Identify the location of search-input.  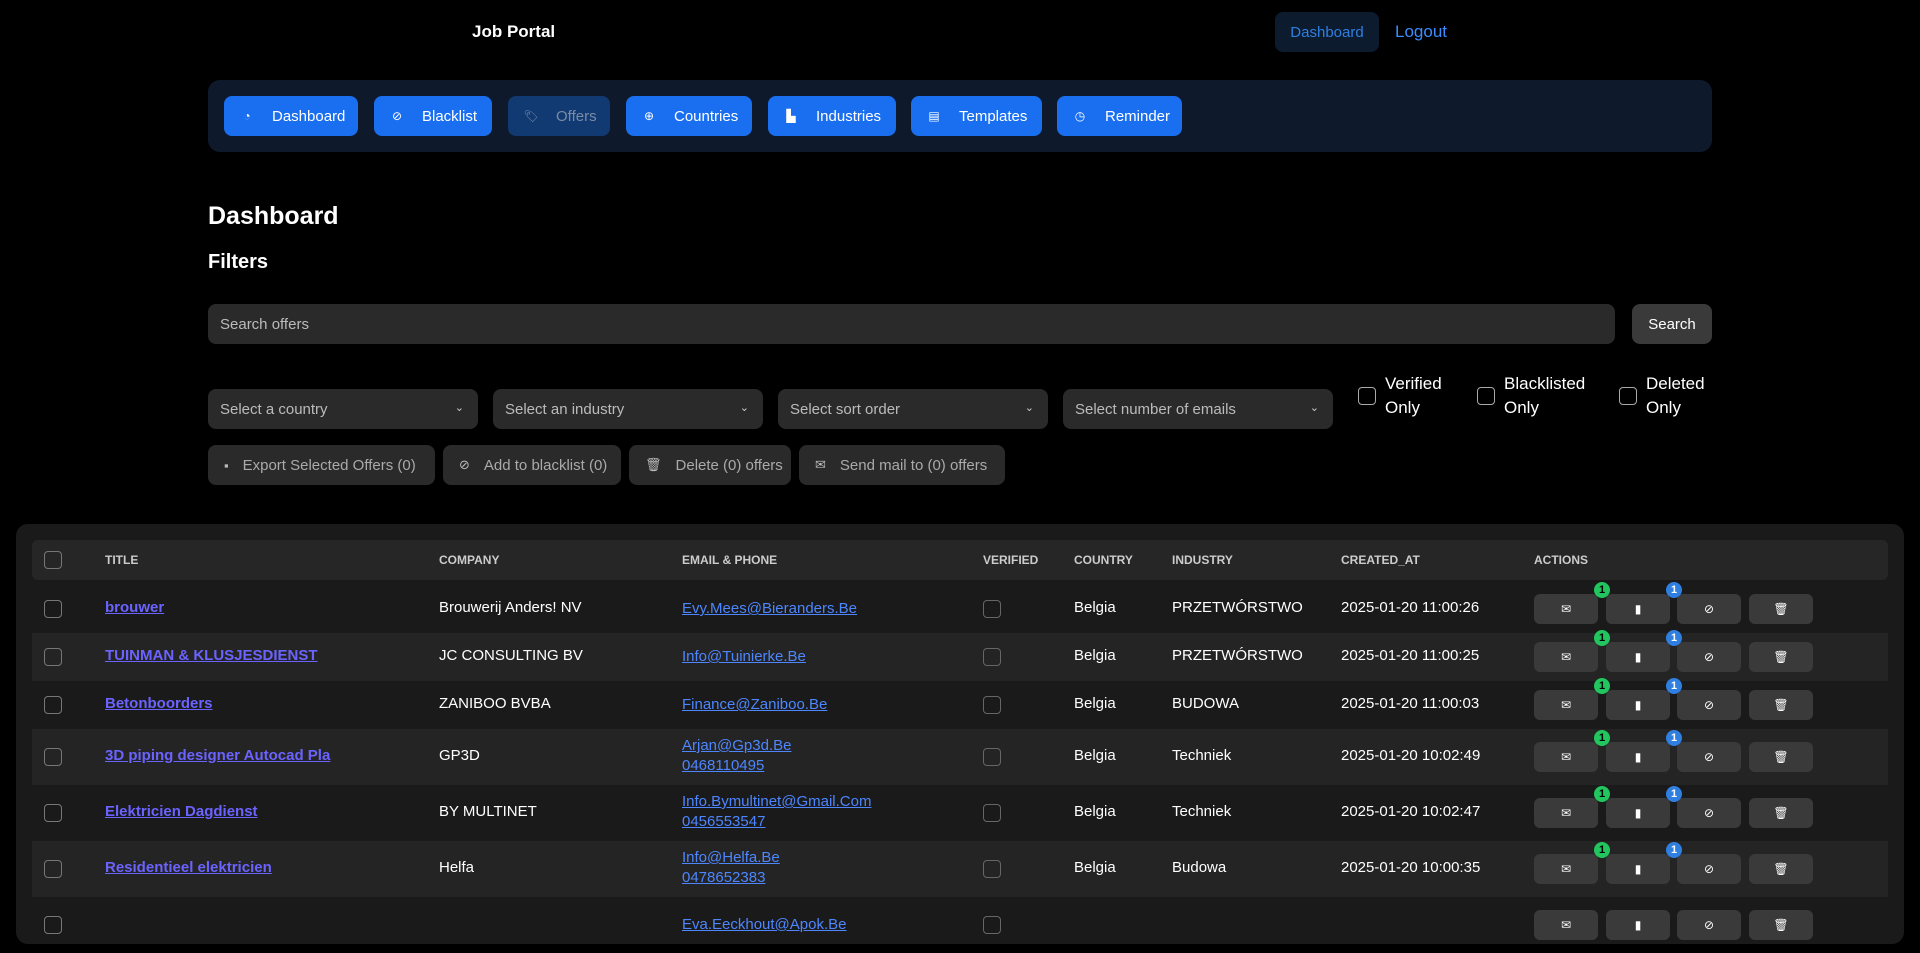
(911, 324).